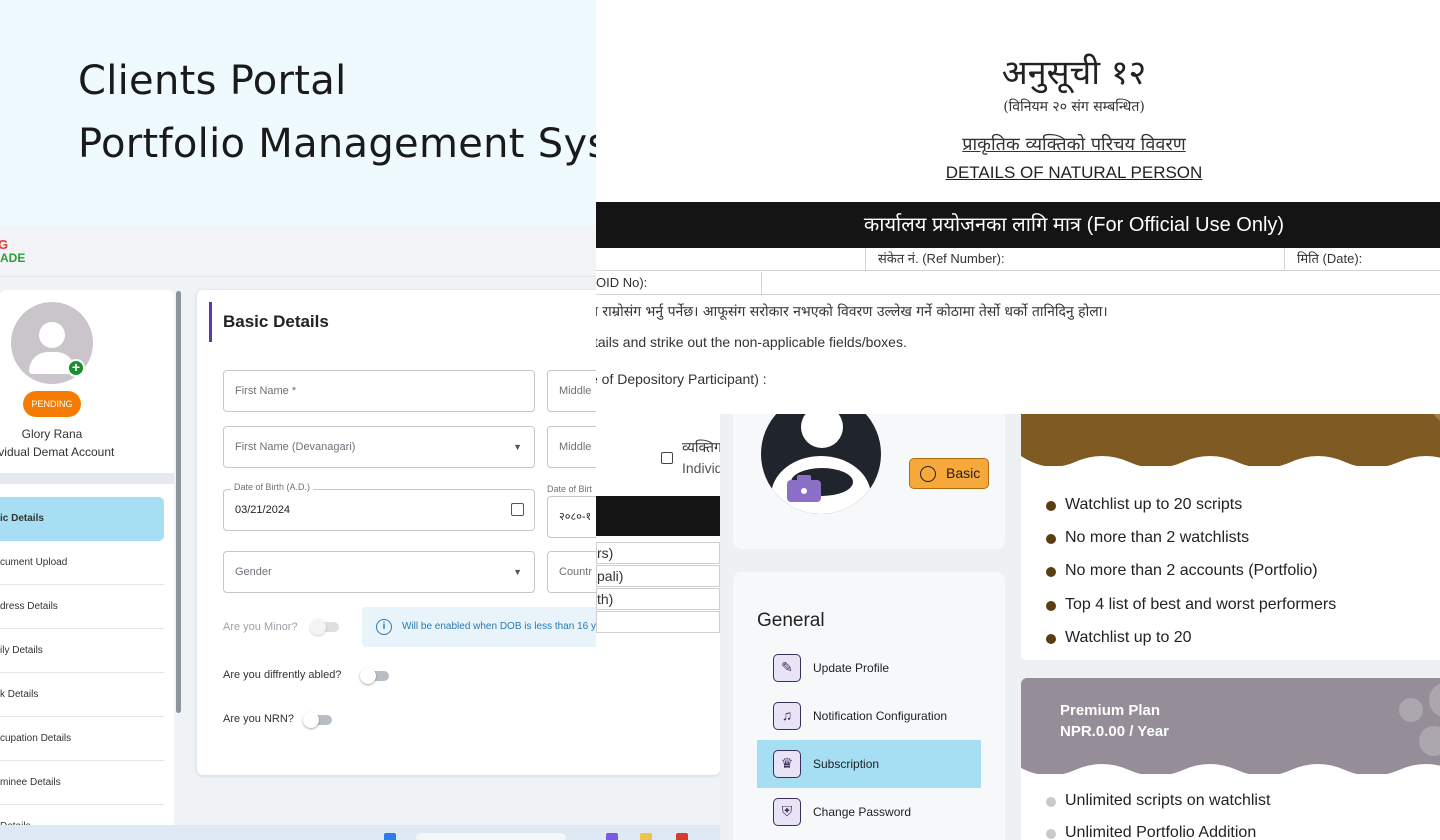 This screenshot has width=1440, height=840. Describe the element at coordinates (379, 391) in the screenshot. I see `first-name-input: First Name *` at that location.